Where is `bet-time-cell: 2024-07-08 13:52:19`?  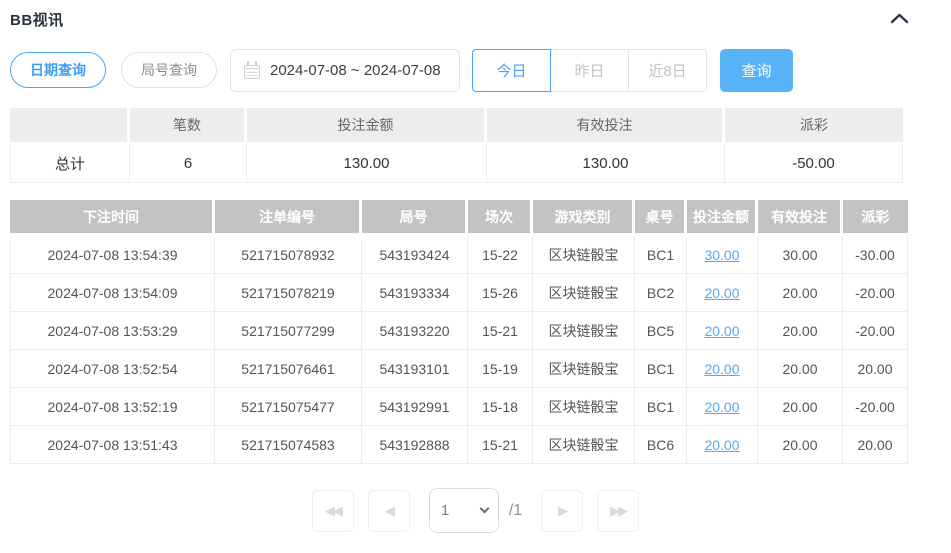
bet-time-cell: 2024-07-08 13:52:19 is located at coordinates (112, 407).